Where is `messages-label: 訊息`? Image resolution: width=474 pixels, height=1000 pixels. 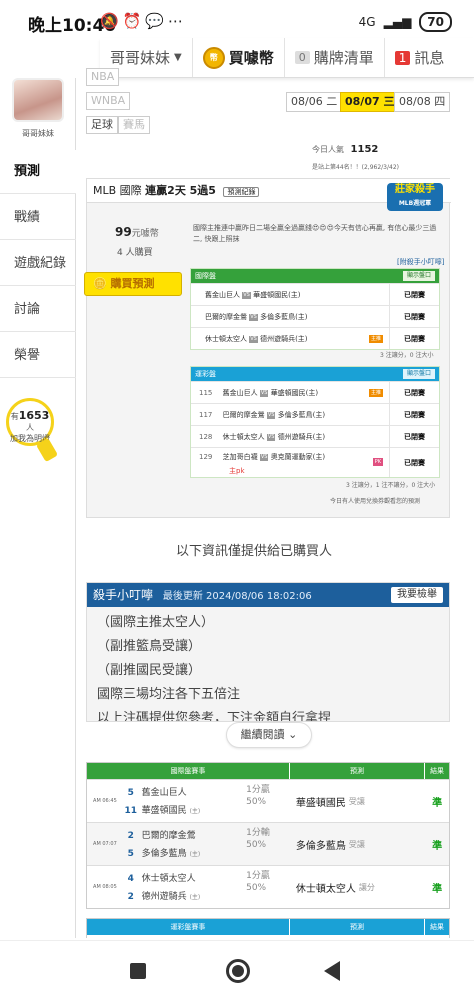 messages-label: 訊息 is located at coordinates (429, 58).